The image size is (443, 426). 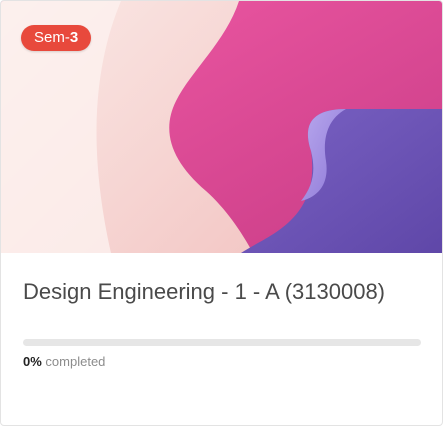 I want to click on semester-number: 3, so click(x=74, y=37).